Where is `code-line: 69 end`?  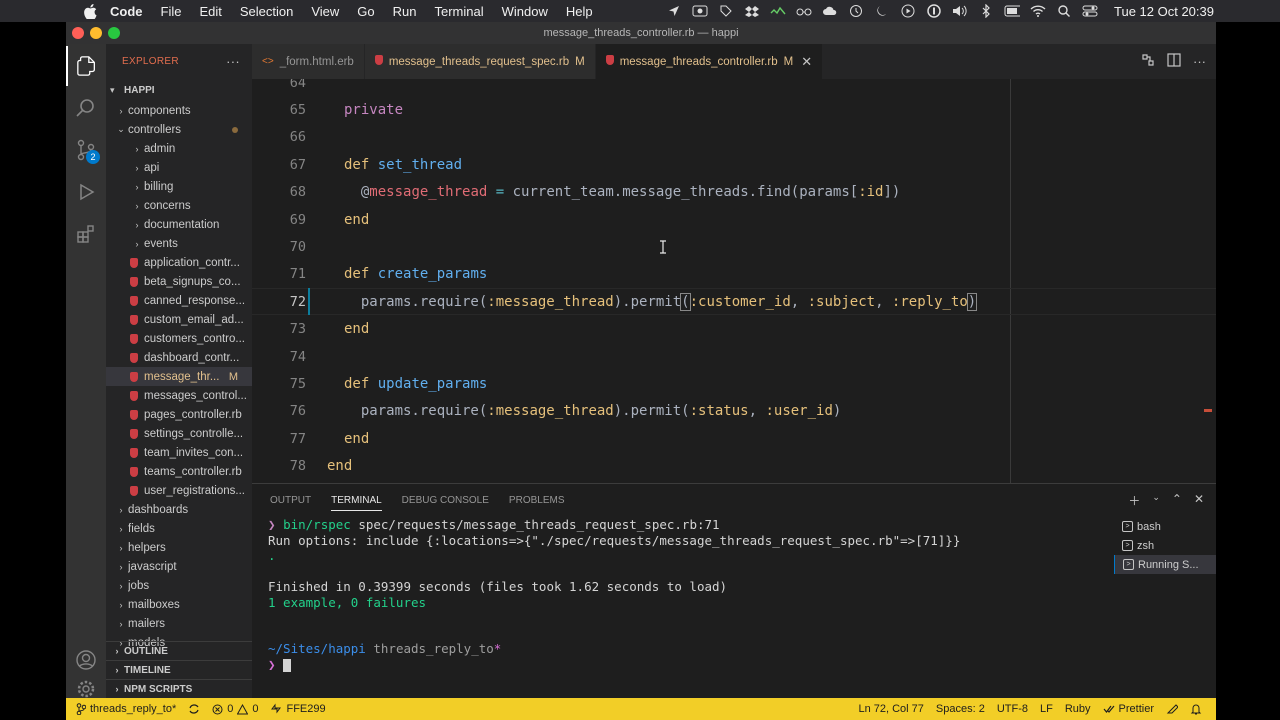 code-line: 69 end is located at coordinates (734, 219).